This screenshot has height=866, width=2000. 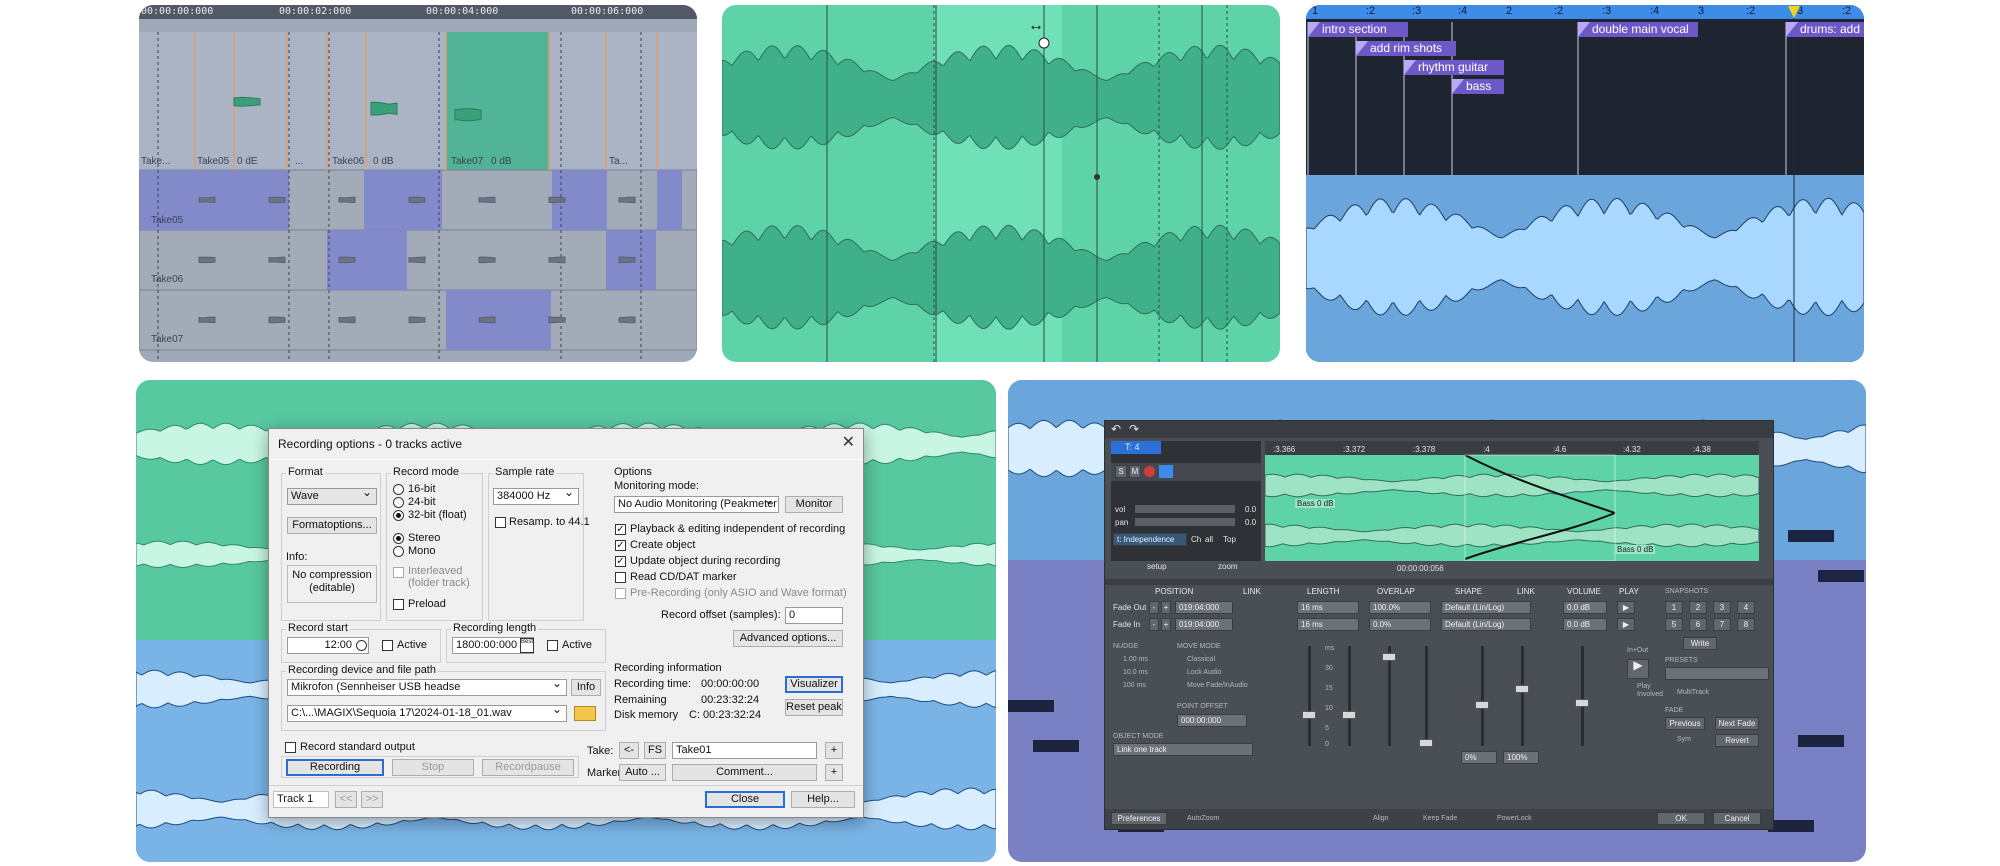 I want to click on presets-select, so click(x=1717, y=673).